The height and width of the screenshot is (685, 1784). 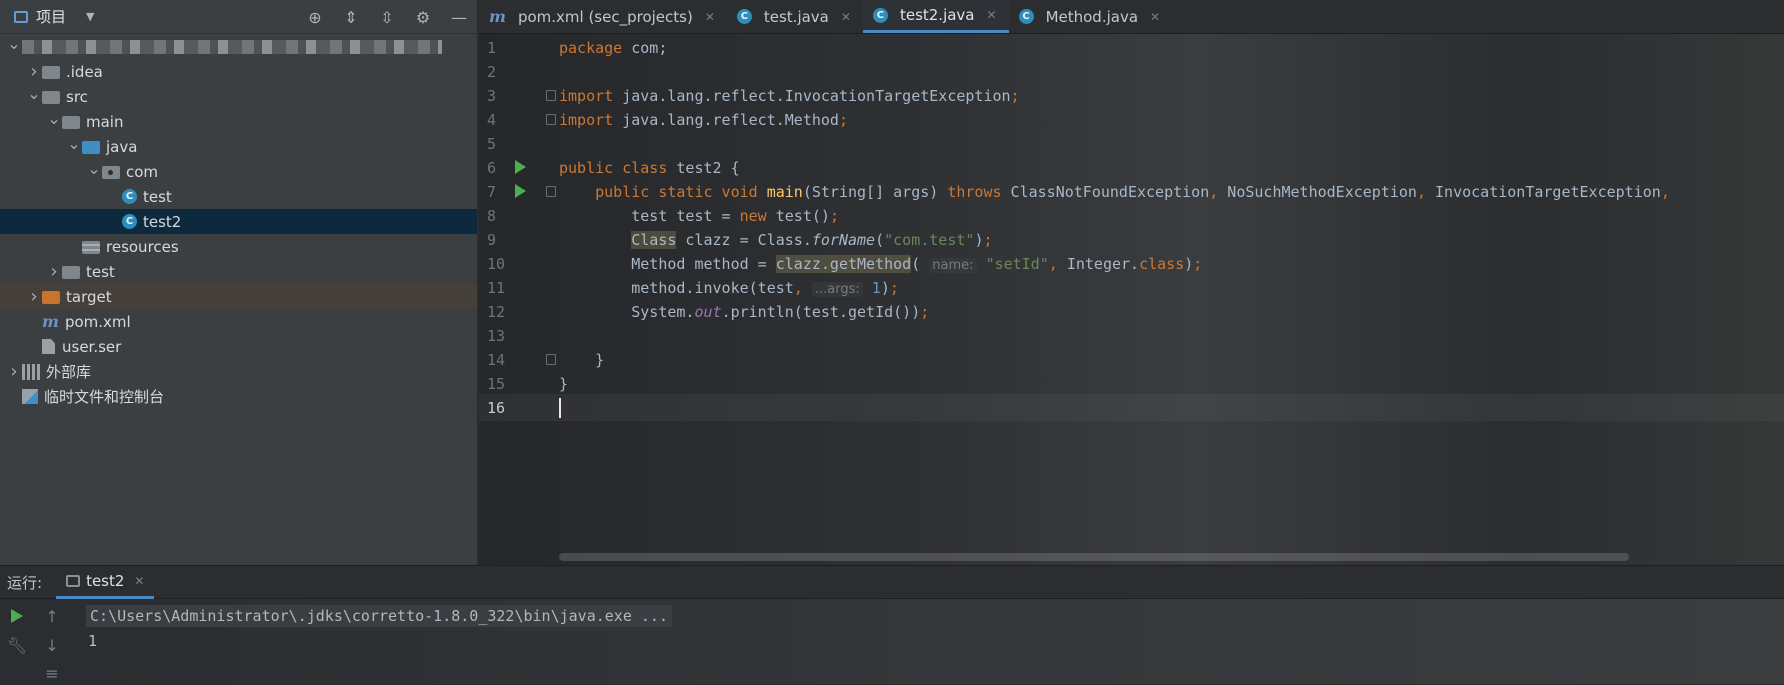 What do you see at coordinates (1094, 557) in the screenshot?
I see `horizontal-scrollbar` at bounding box center [1094, 557].